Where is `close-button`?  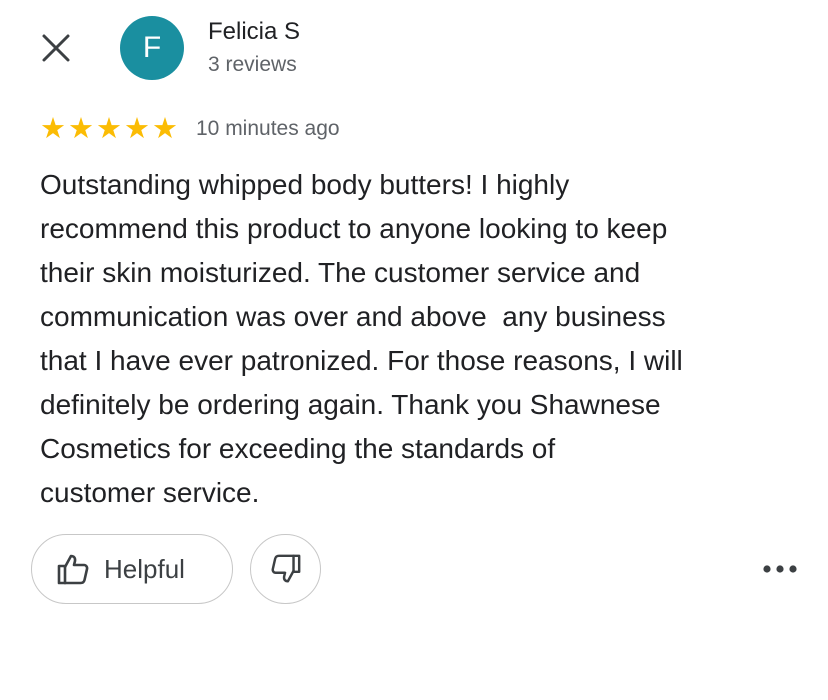 close-button is located at coordinates (56, 48).